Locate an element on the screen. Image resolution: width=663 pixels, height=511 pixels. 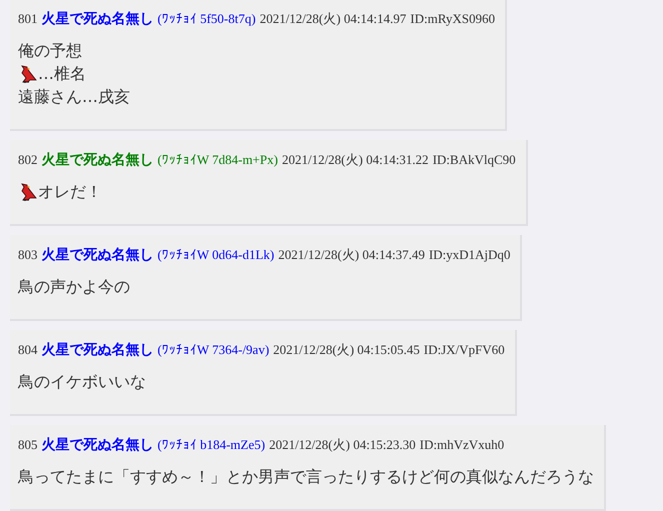
post-text: 遠藤さん…戌亥 is located at coordinates (74, 96).